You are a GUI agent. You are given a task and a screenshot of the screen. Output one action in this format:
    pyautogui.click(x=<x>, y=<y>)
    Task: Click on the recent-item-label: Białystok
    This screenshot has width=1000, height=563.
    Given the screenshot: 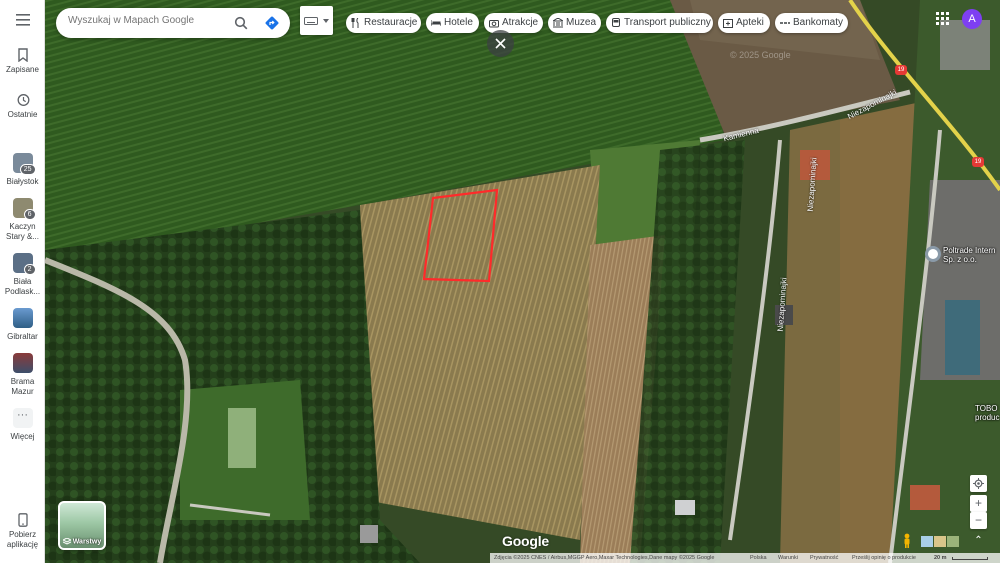 What is the action you would take?
    pyautogui.click(x=22, y=181)
    